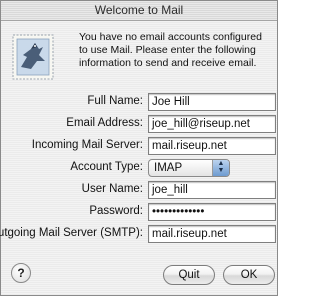 Image resolution: width=320 pixels, height=296 pixels. What do you see at coordinates (189, 275) in the screenshot?
I see `quit-button: Quit` at bounding box center [189, 275].